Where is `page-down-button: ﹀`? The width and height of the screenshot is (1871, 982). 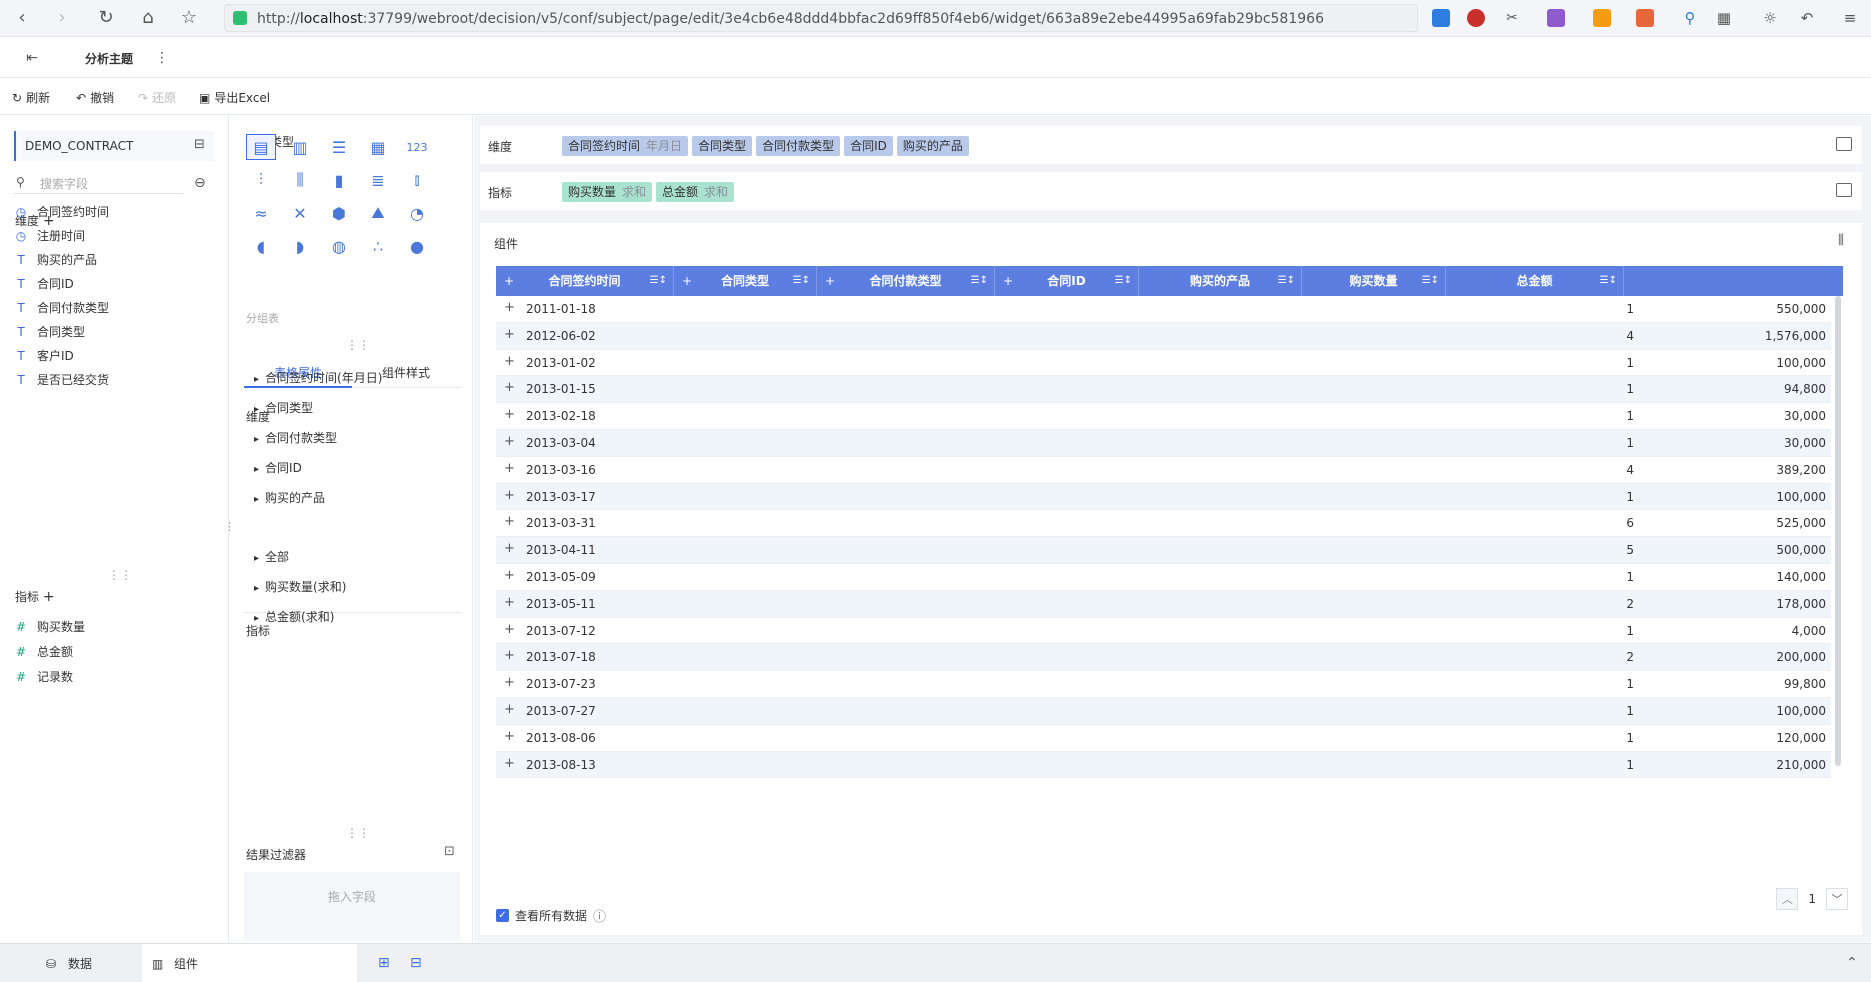 page-down-button: ﹀ is located at coordinates (1837, 899).